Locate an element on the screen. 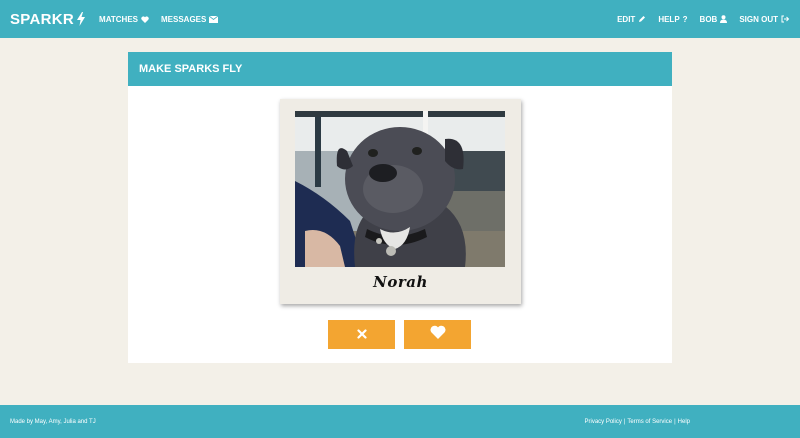 The height and width of the screenshot is (438, 800). footer-credit: Made by May, Amy, Julia and TJ is located at coordinates (53, 421).